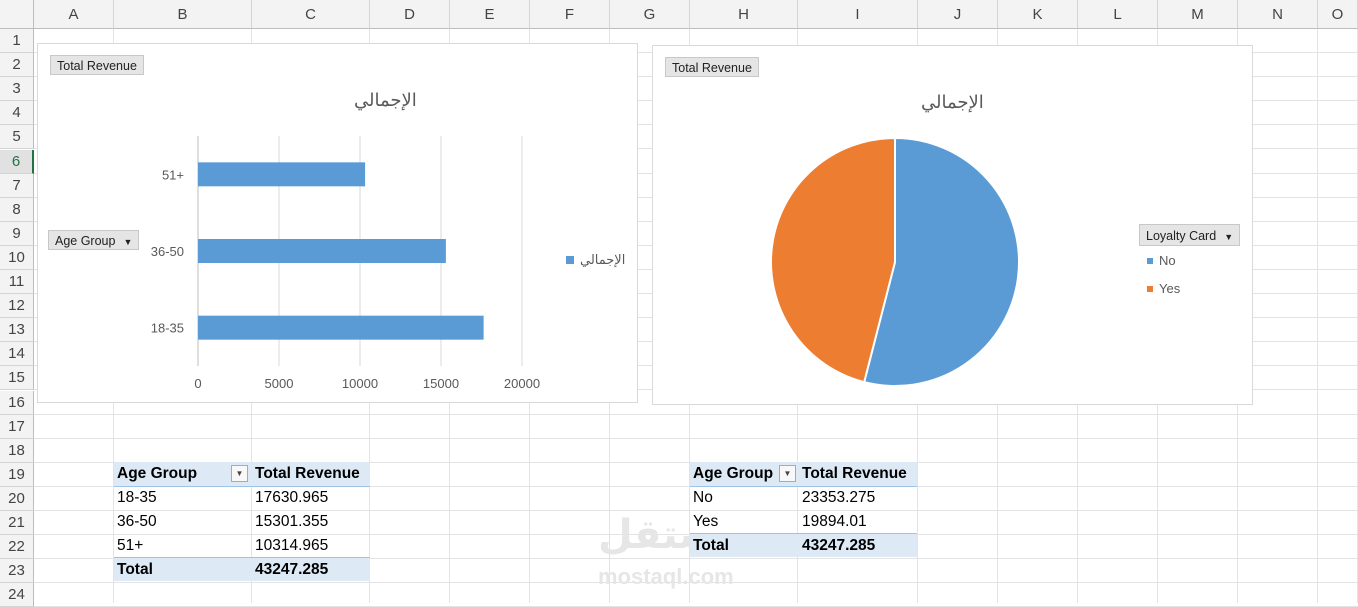 The width and height of the screenshot is (1358, 607). Describe the element at coordinates (17, 233) in the screenshot. I see `row-header-9: 9` at that location.